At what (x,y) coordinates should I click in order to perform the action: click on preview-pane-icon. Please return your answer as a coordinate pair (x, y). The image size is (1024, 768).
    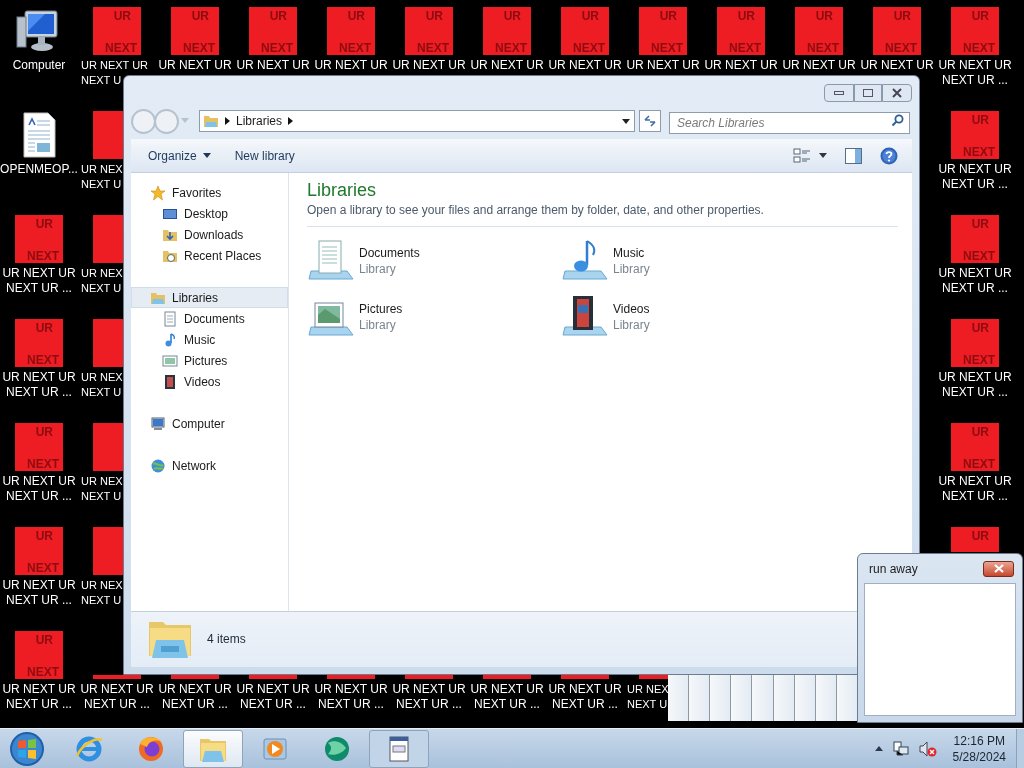
    Looking at the image, I should click on (853, 155).